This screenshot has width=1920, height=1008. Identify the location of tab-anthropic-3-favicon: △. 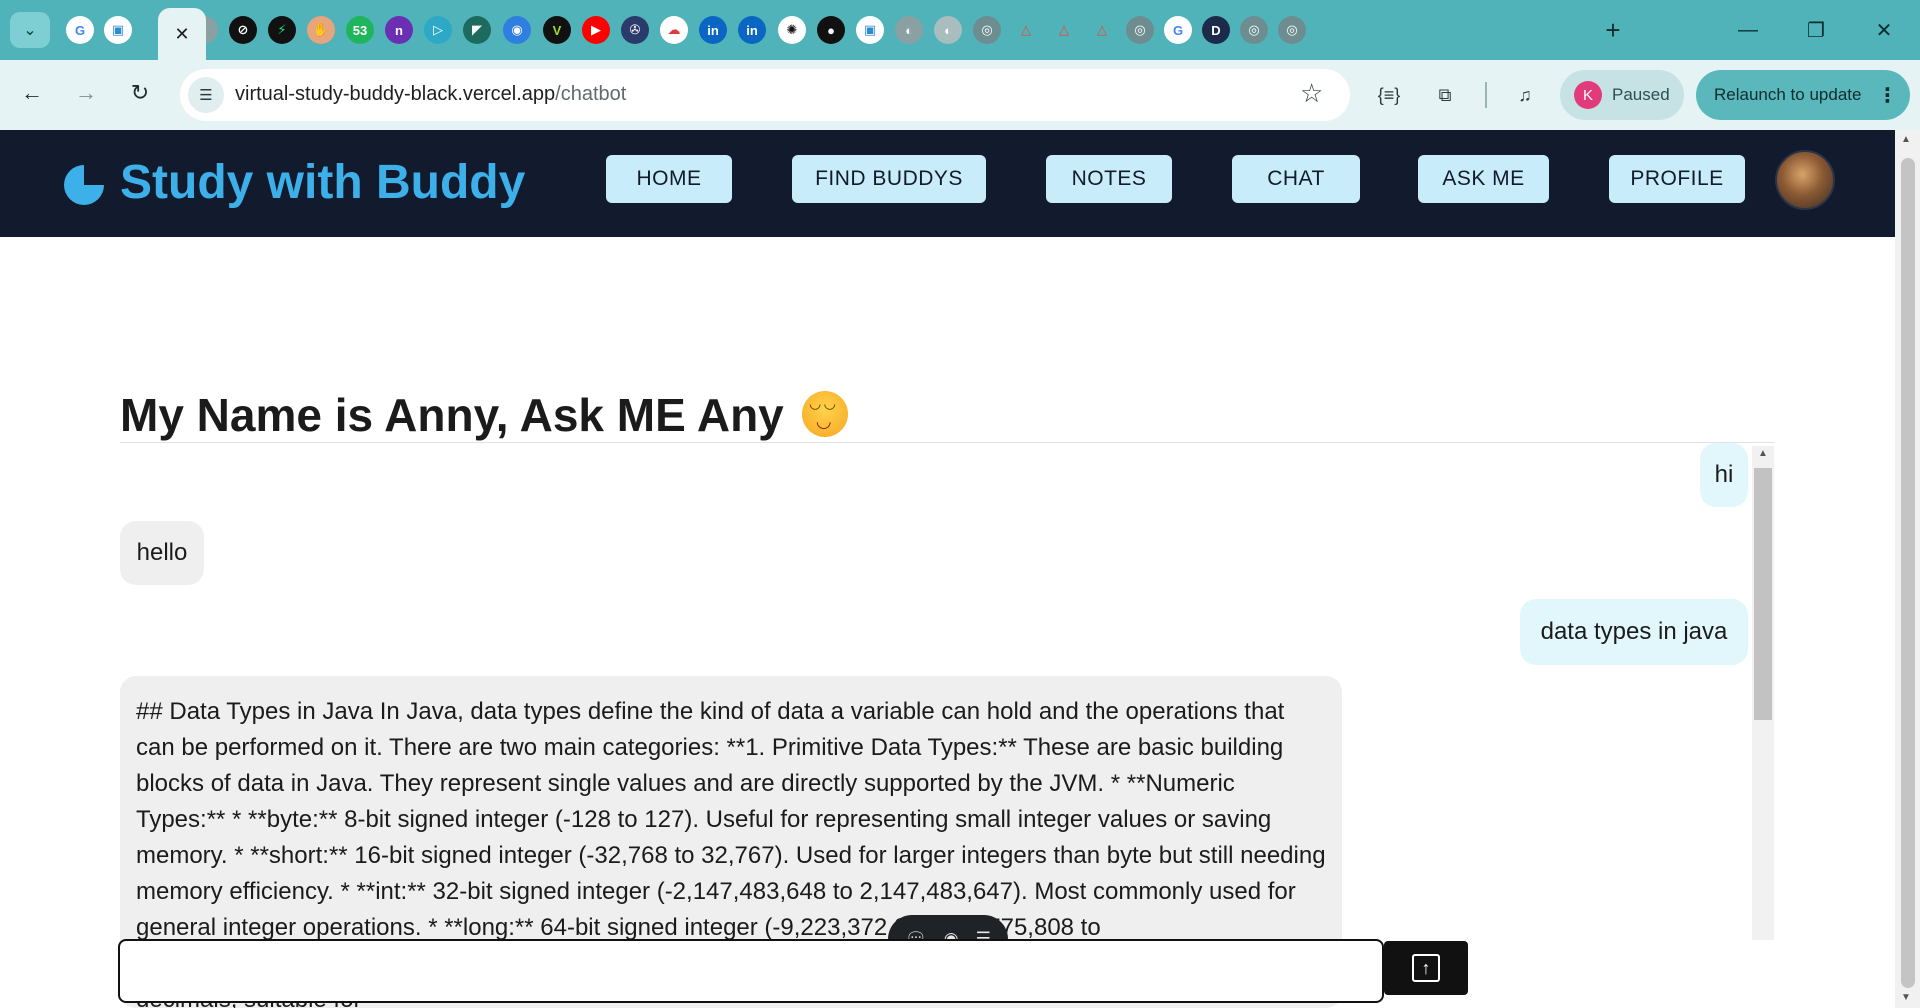
(1102, 30).